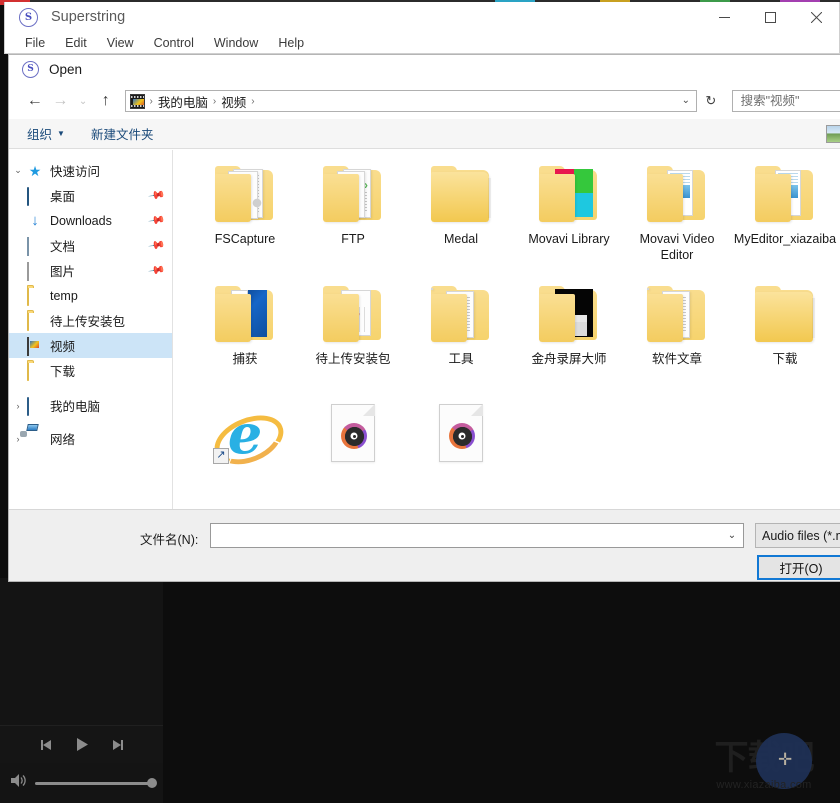 The width and height of the screenshot is (840, 803). Describe the element at coordinates (28, 17) in the screenshot. I see `superstring-app-icon: S` at that location.